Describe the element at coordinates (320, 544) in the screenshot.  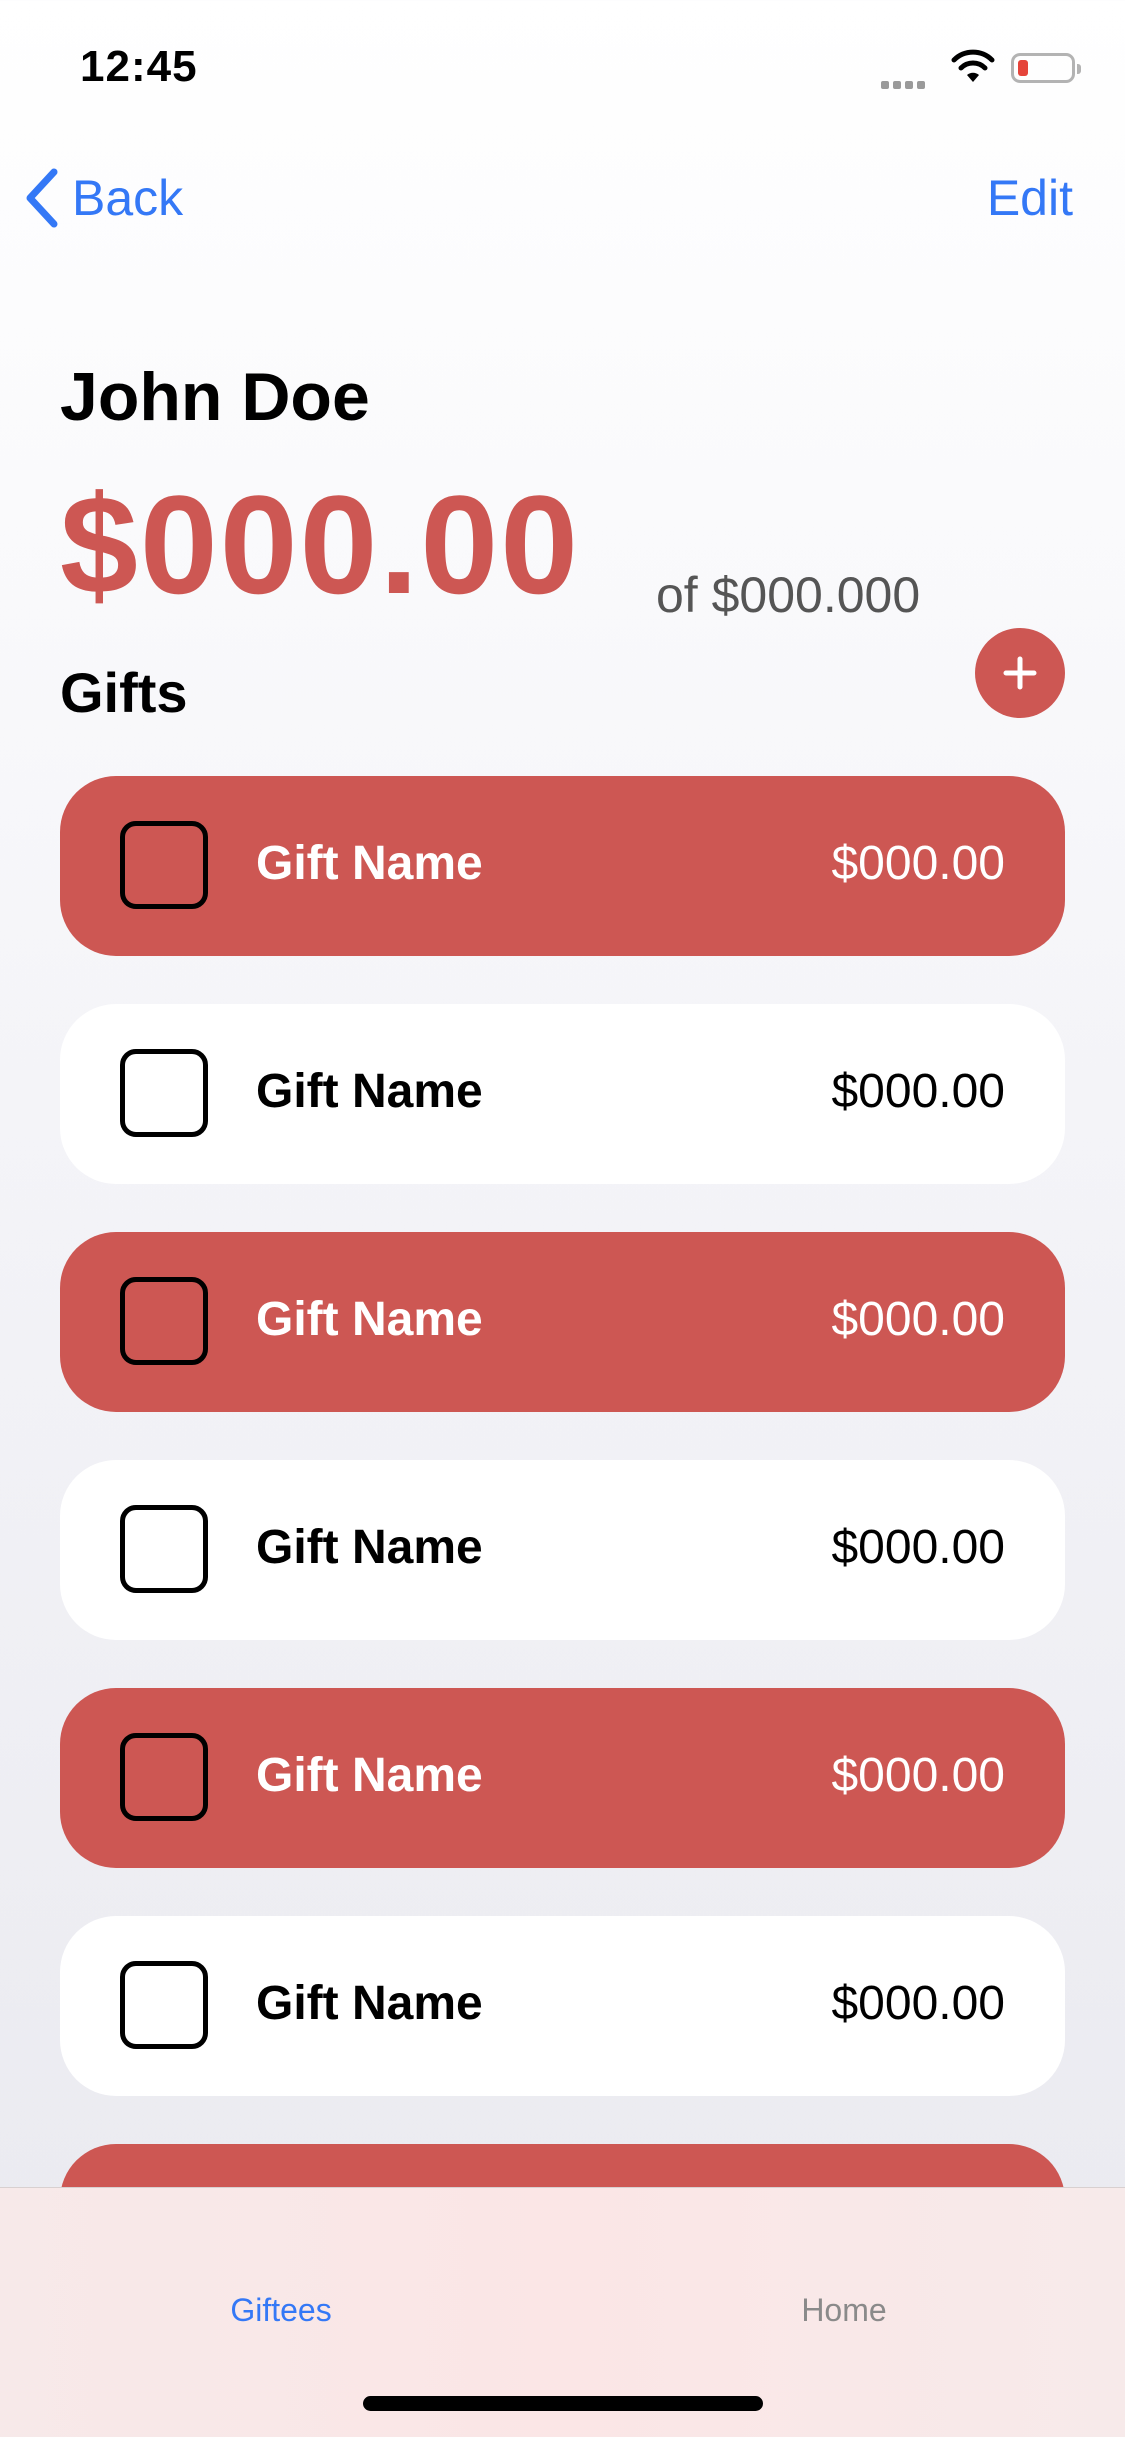
I see `spent-amount: $000.00` at that location.